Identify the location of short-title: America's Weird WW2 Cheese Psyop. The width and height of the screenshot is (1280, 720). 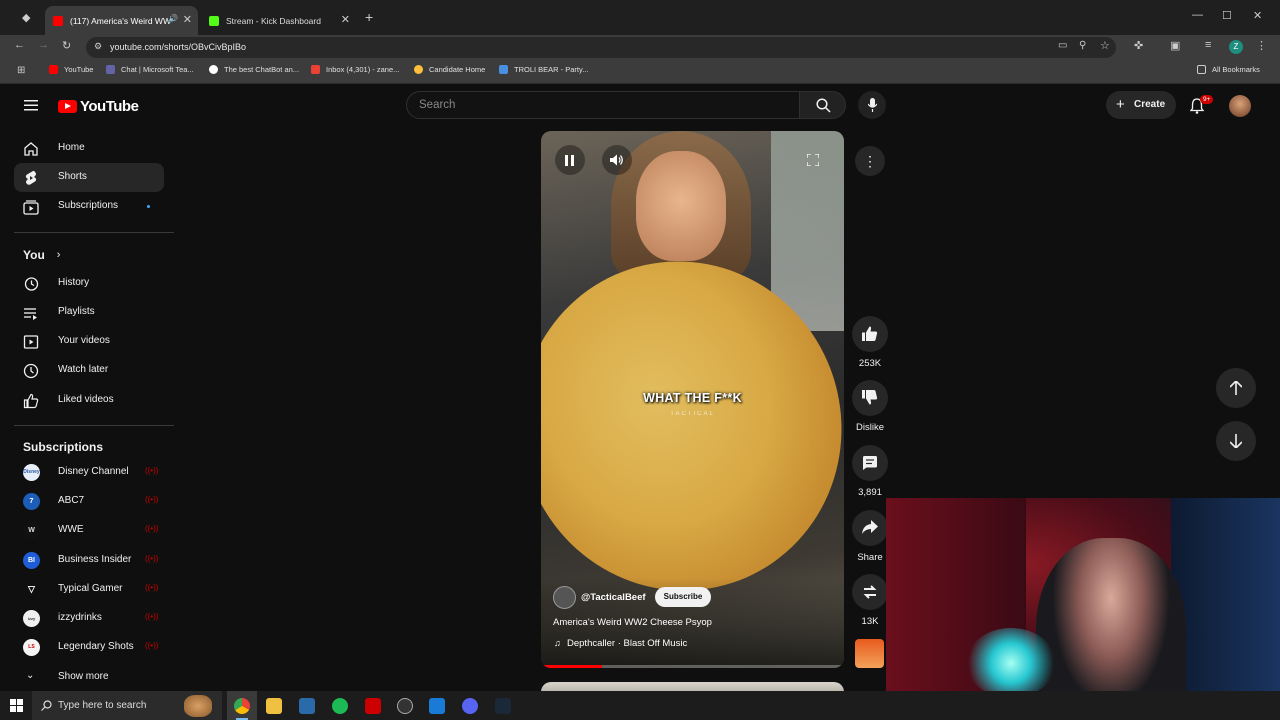
(632, 622).